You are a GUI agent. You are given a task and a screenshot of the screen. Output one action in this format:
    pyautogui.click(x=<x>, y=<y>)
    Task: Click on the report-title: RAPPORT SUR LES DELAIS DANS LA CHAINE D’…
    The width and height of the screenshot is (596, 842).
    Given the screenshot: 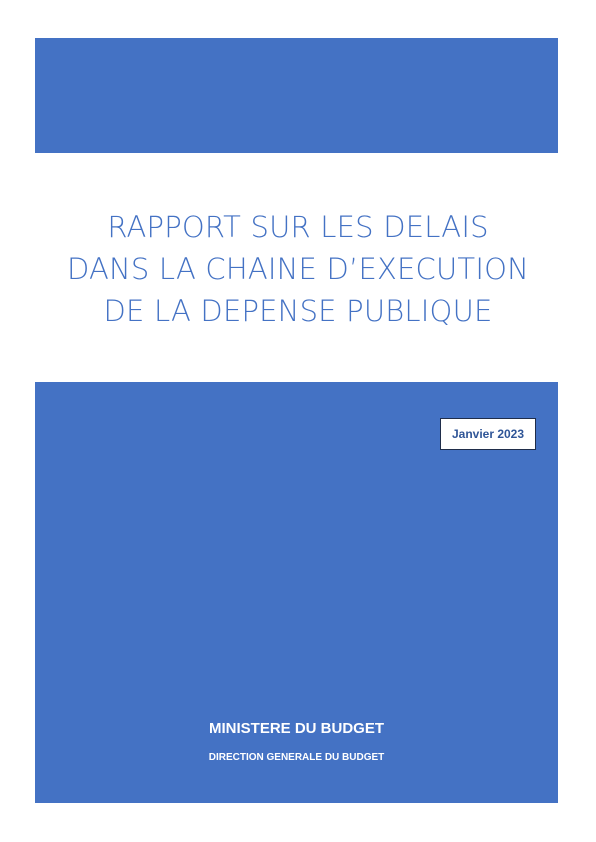 What is the action you would take?
    pyautogui.click(x=298, y=269)
    